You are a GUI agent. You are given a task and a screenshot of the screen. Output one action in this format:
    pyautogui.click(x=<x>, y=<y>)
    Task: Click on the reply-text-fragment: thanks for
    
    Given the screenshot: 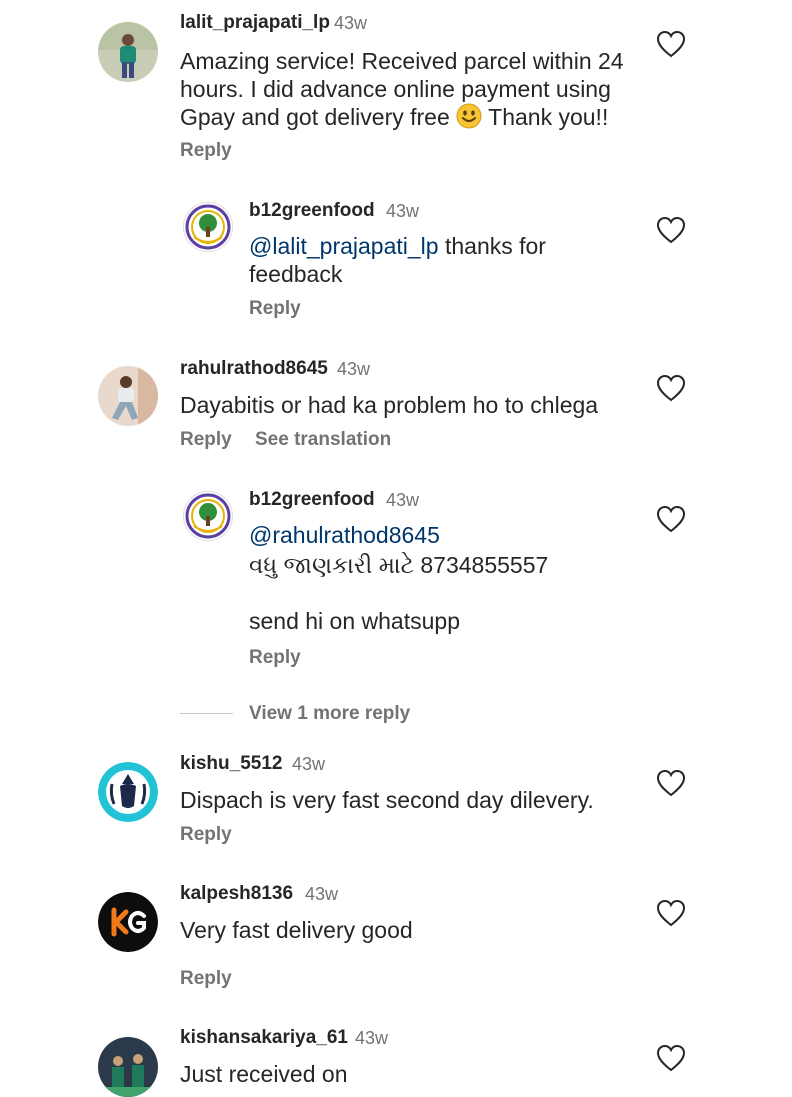 What is the action you would take?
    pyautogui.click(x=492, y=246)
    